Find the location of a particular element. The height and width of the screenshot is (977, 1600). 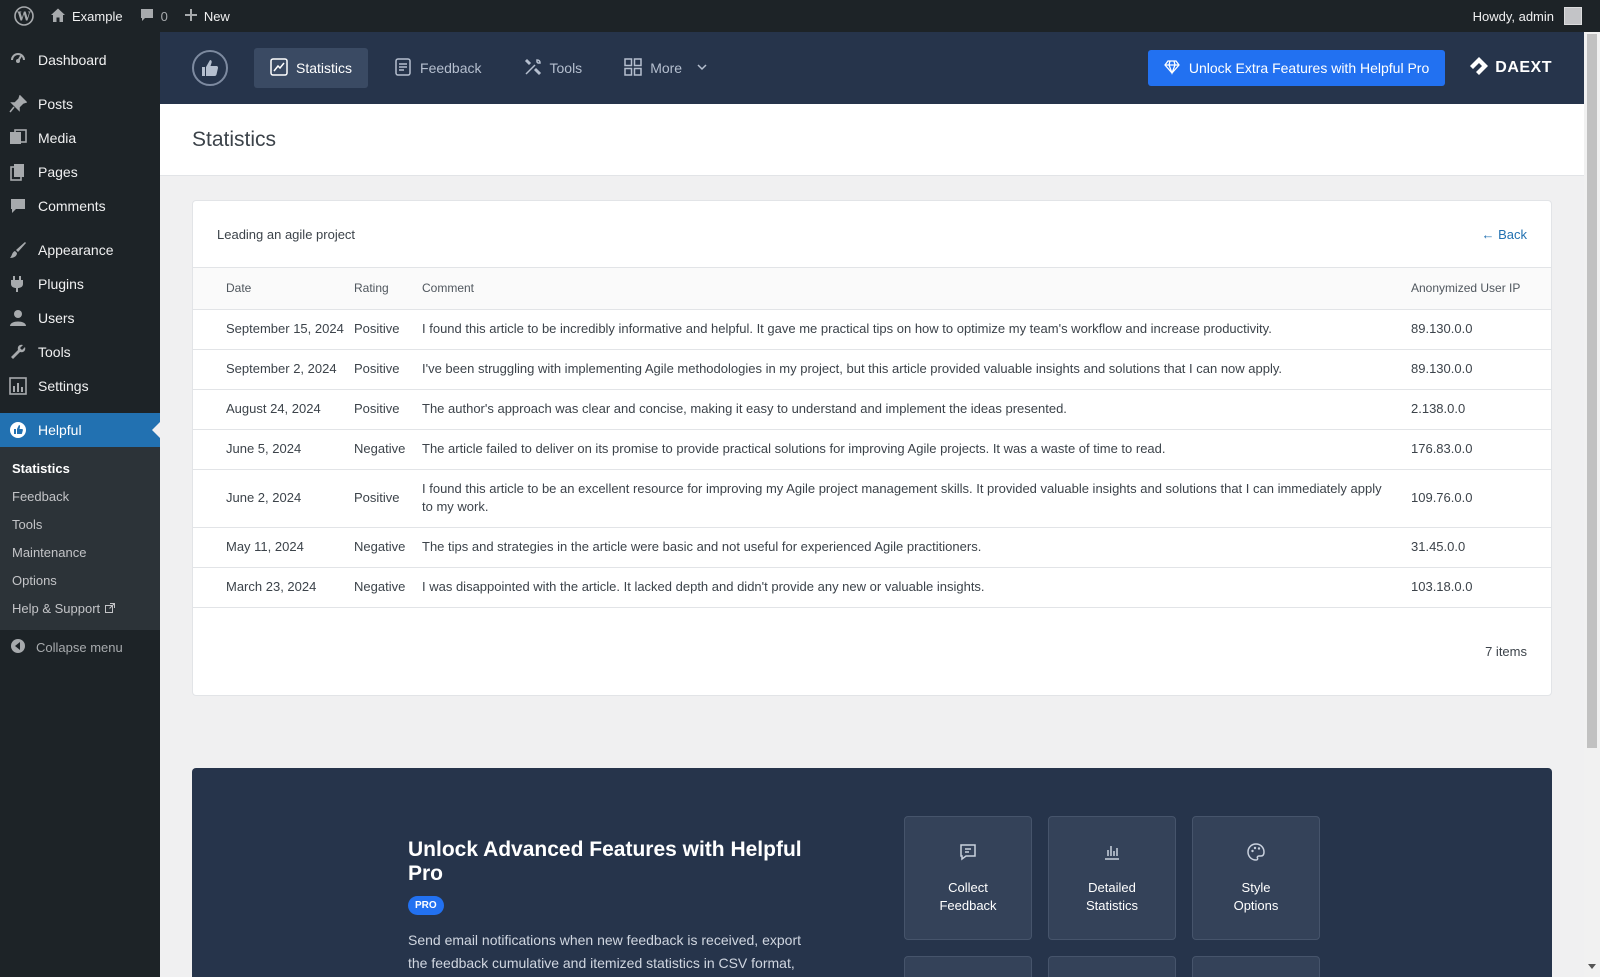

tab-statistics: Statistics is located at coordinates (311, 68).